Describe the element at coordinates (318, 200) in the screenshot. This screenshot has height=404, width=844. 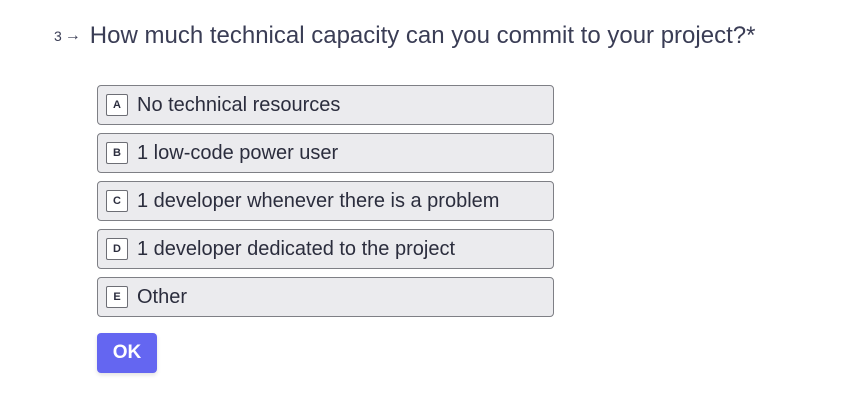
I see `choice-label: 1 developer whenever there is a problem` at that location.